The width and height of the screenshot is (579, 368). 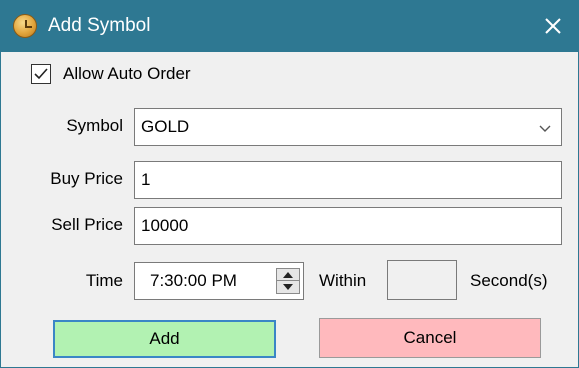 I want to click on symbol-label: Symbol, so click(x=94, y=125).